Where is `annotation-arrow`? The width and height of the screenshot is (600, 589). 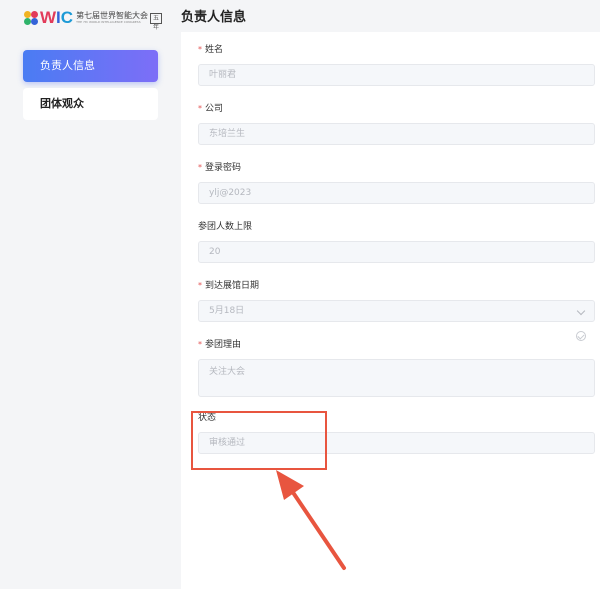 annotation-arrow is located at coordinates (311, 520).